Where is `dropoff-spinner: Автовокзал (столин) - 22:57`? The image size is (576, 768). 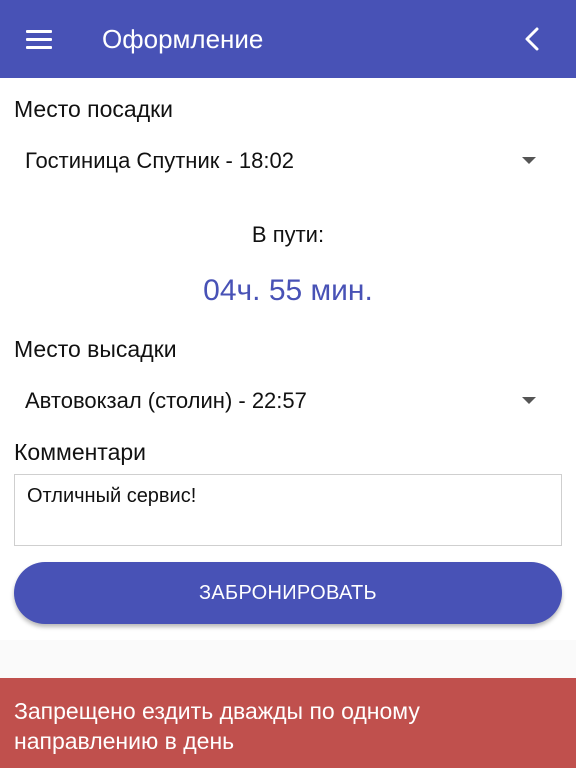
dropoff-spinner: Автовокзал (столин) - 22:57 is located at coordinates (288, 401).